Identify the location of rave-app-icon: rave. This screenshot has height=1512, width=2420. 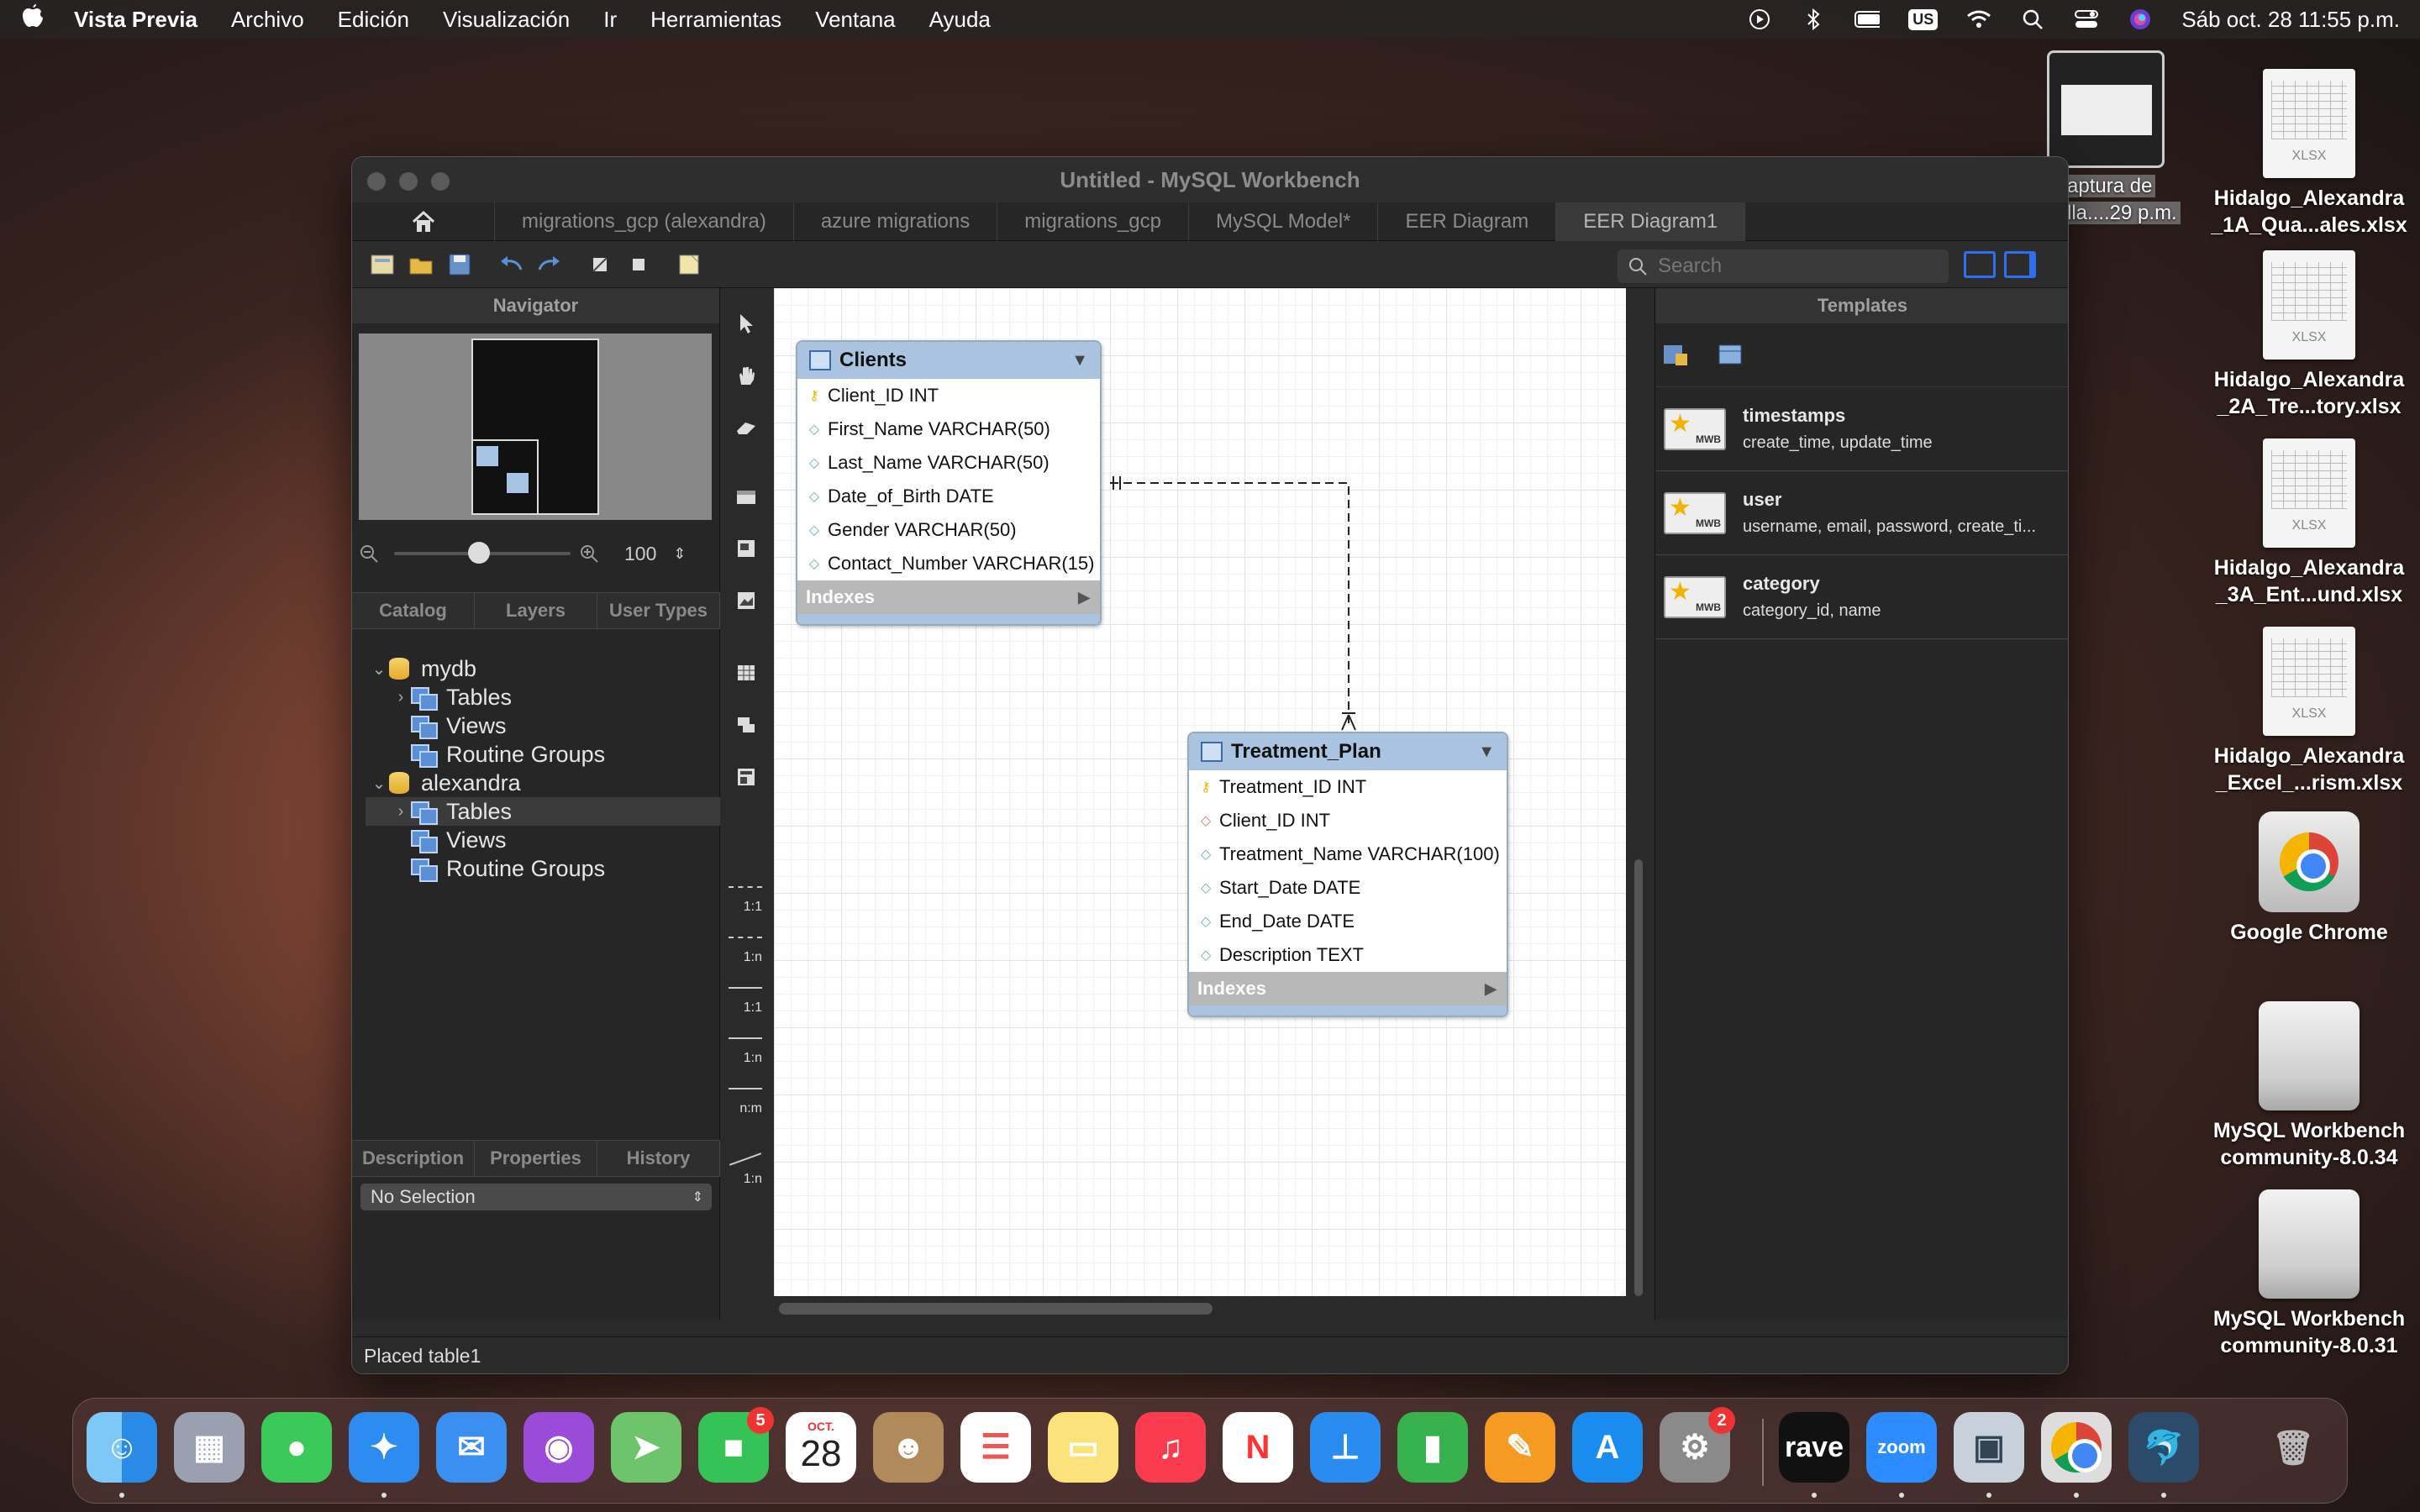
(1814, 1447).